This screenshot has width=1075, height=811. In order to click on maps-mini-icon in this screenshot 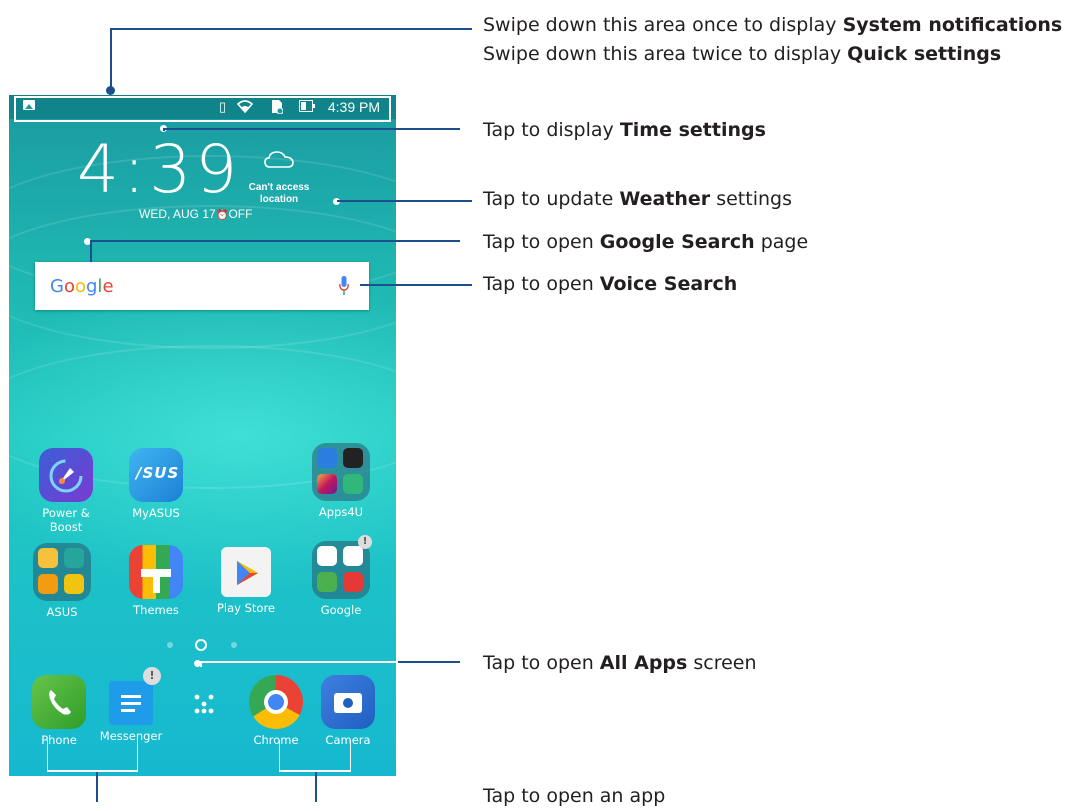, I will do `click(327, 582)`.